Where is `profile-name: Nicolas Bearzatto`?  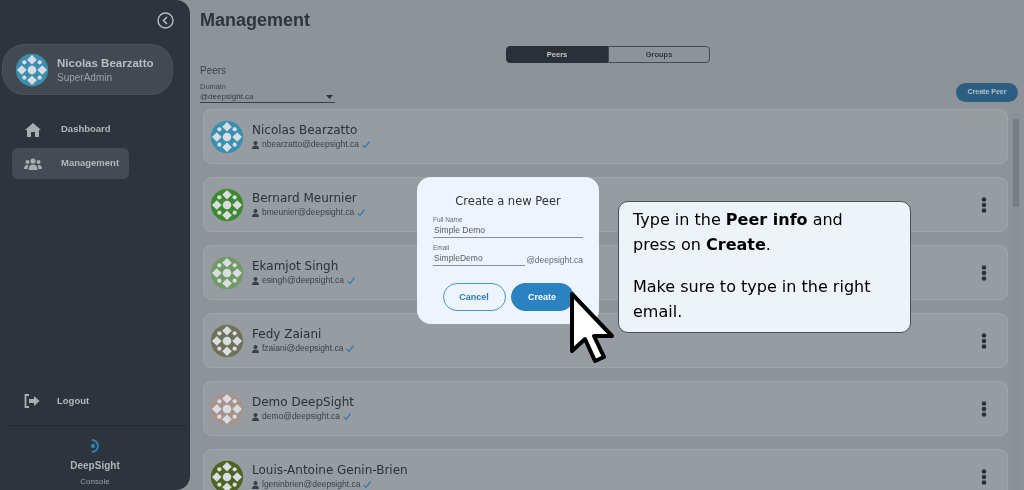
profile-name: Nicolas Bearzatto is located at coordinates (105, 63).